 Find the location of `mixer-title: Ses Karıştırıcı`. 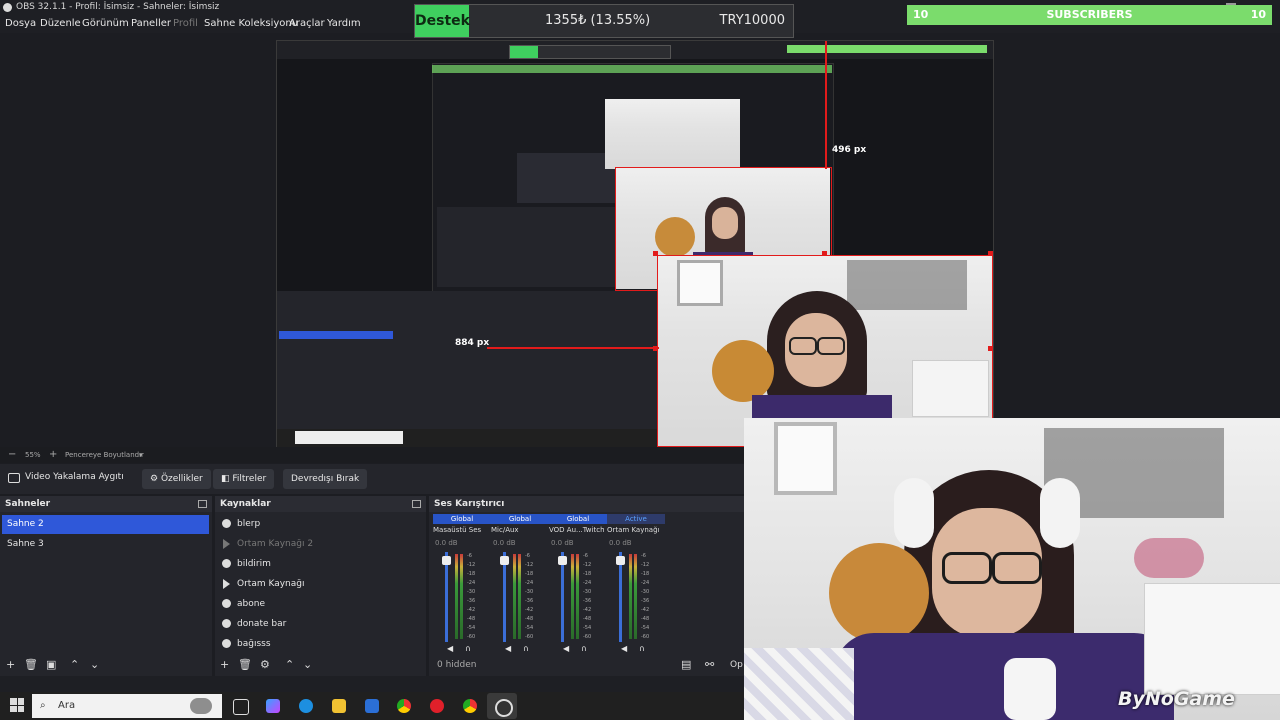

mixer-title: Ses Karıştırıcı is located at coordinates (586, 504).